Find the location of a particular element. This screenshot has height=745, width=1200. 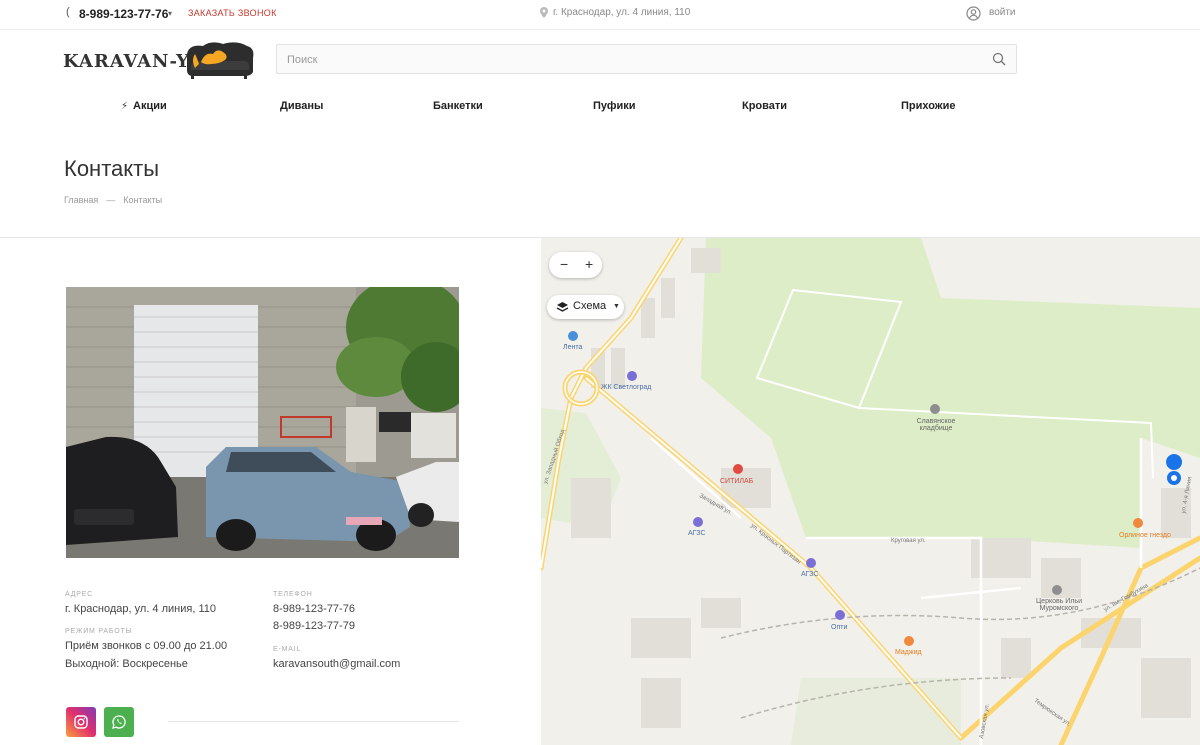

phone-label: ТЕЛЕФОН is located at coordinates (293, 594).